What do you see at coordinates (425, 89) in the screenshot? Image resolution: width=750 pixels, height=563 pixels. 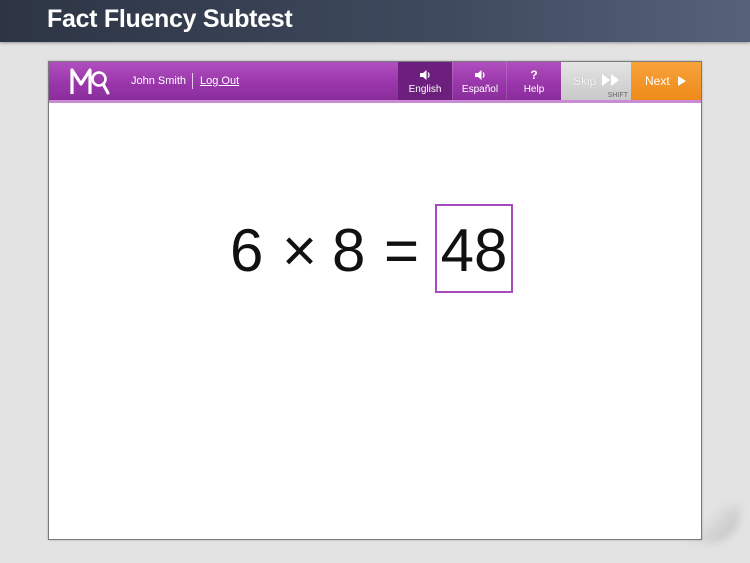 I see `english-label: English` at bounding box center [425, 89].